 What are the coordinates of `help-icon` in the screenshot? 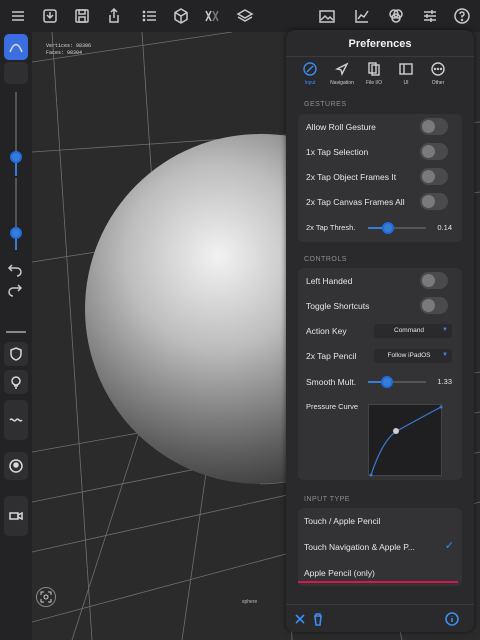 It's located at (462, 16).